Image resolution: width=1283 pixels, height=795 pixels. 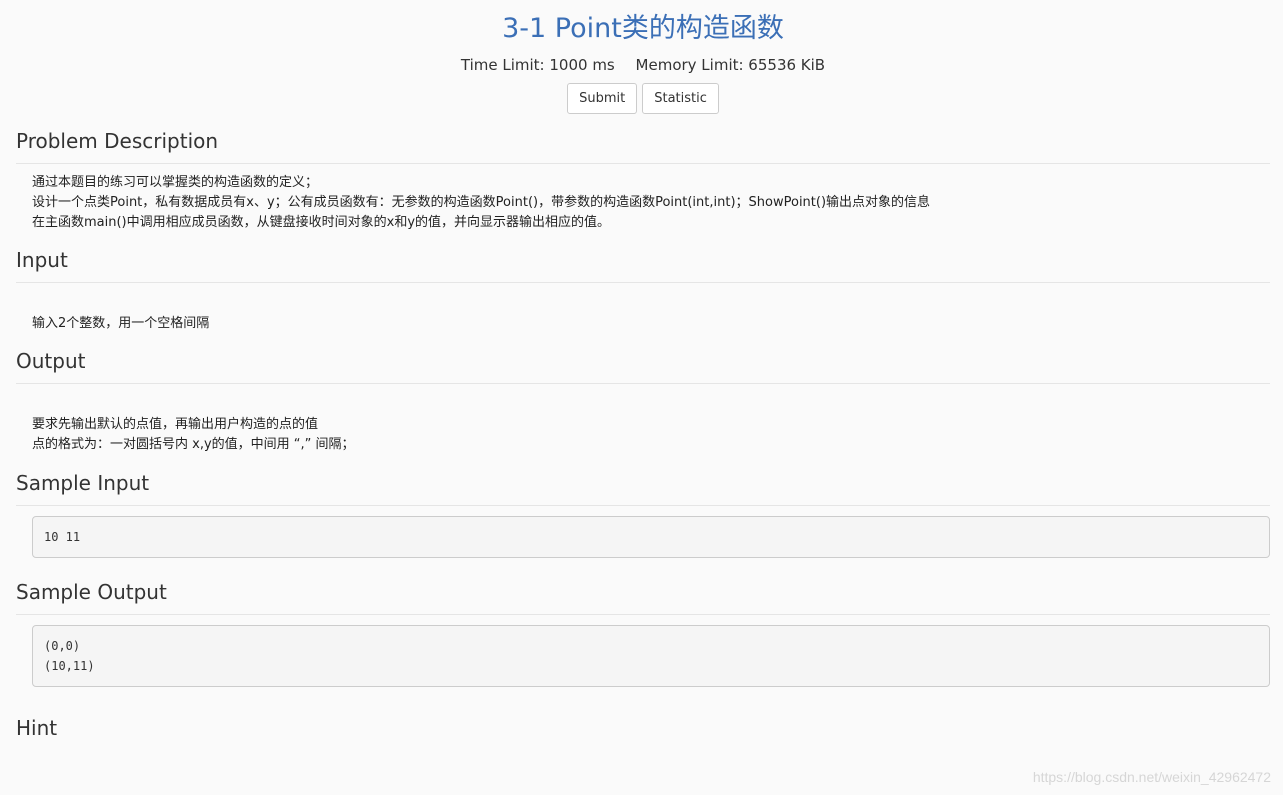 I want to click on action-buttons: Submit Statistic, so click(x=643, y=98).